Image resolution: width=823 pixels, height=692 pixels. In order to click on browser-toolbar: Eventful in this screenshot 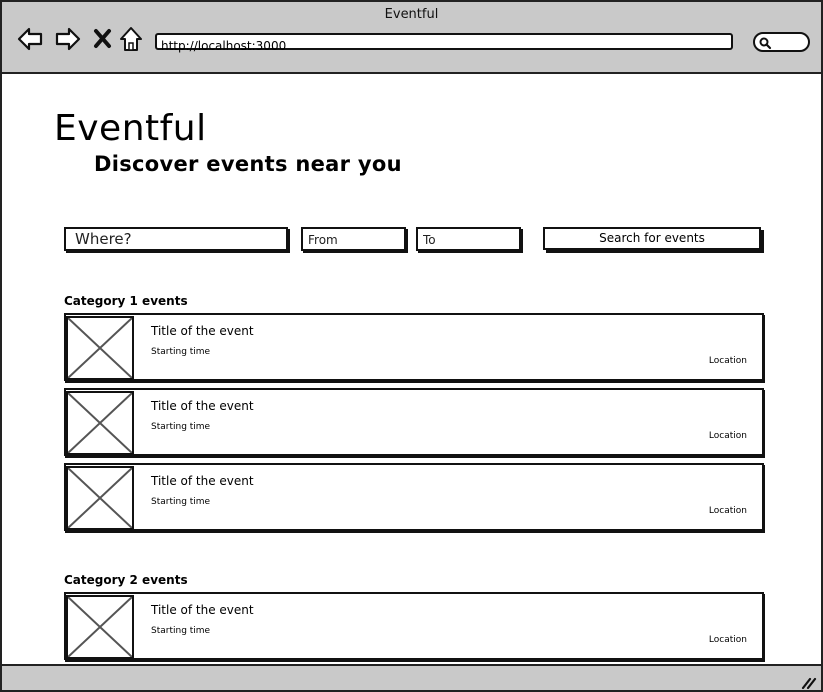, I will do `click(411, 38)`.